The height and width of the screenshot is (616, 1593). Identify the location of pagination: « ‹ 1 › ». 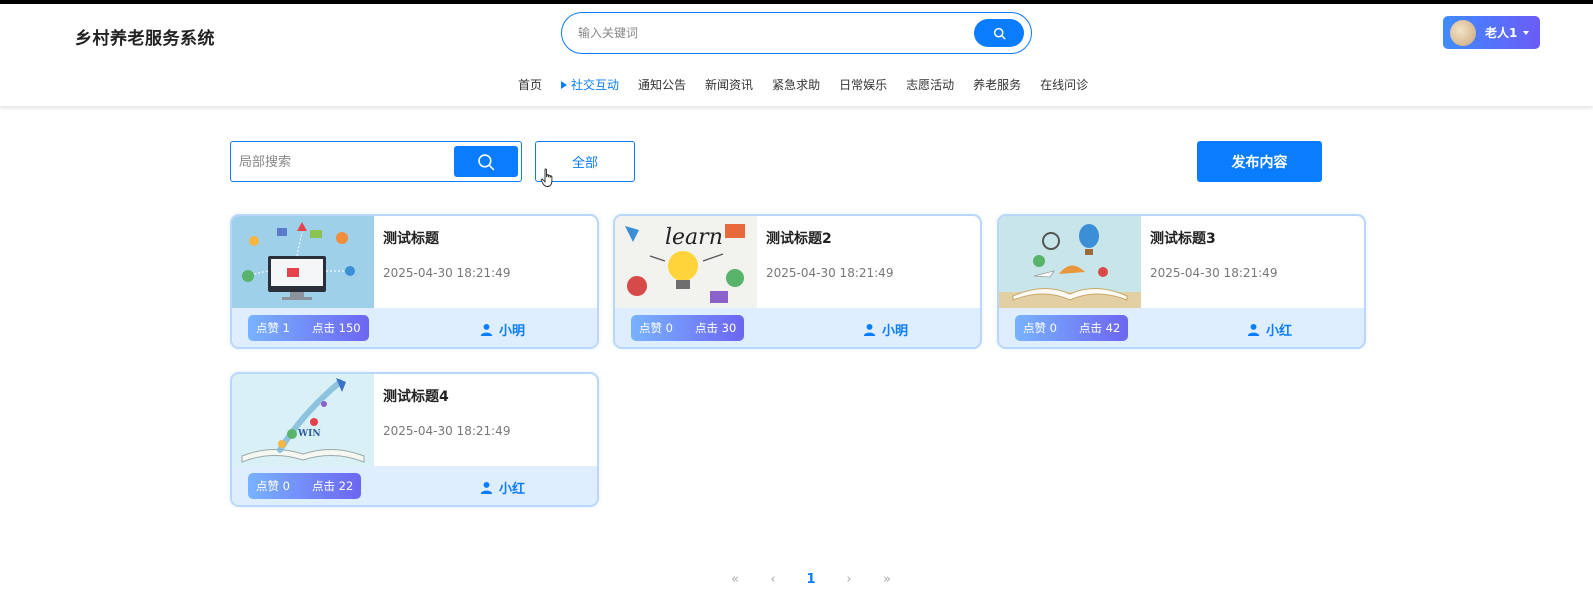
(811, 579).